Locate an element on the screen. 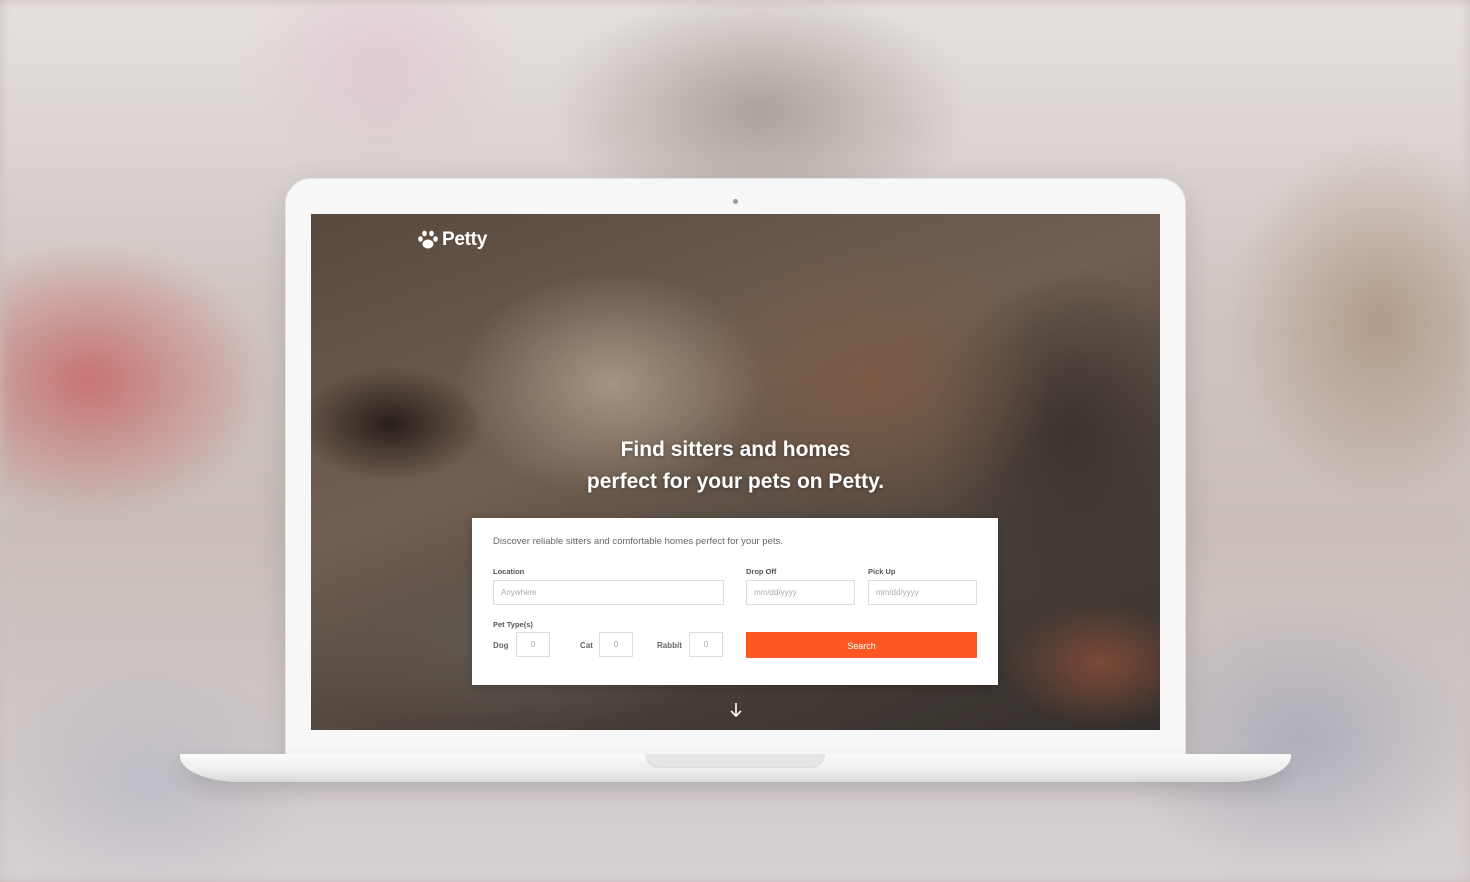 Image resolution: width=1470 pixels, height=882 pixels. pet-dog-count: 0 is located at coordinates (533, 644).